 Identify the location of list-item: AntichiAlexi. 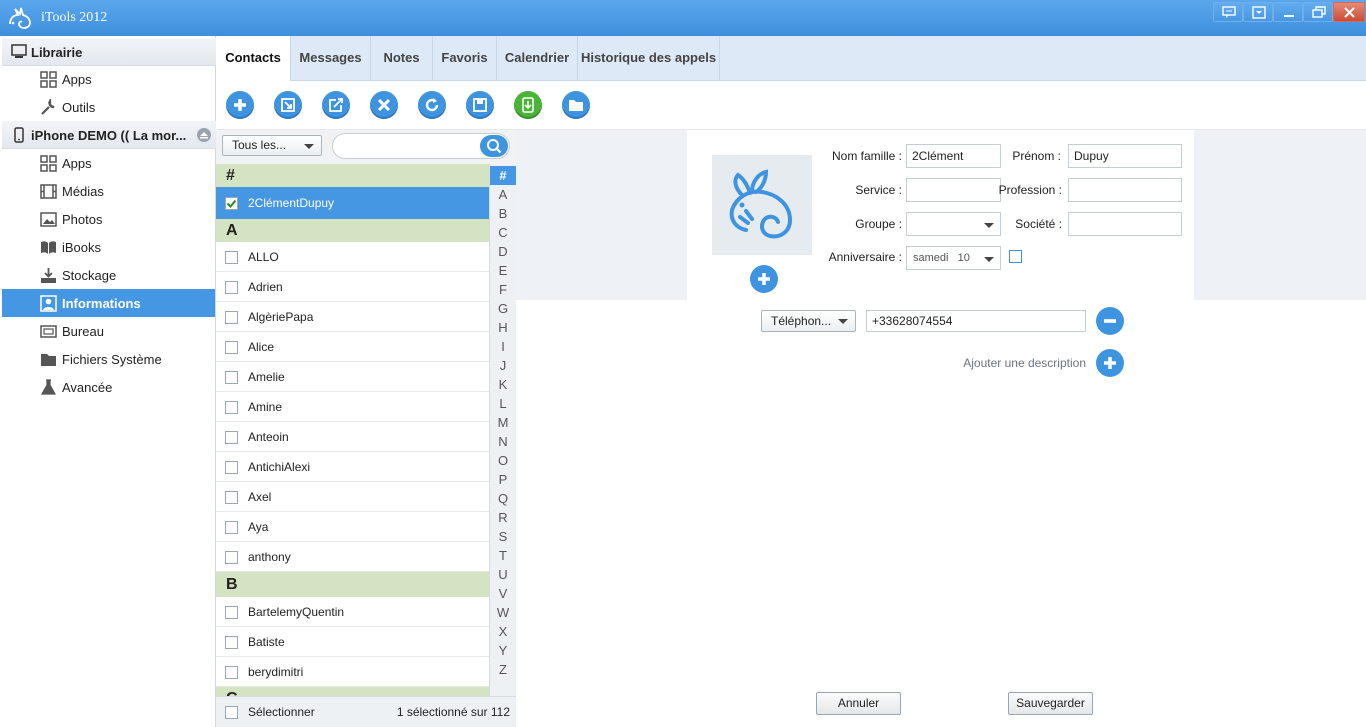
(352, 467).